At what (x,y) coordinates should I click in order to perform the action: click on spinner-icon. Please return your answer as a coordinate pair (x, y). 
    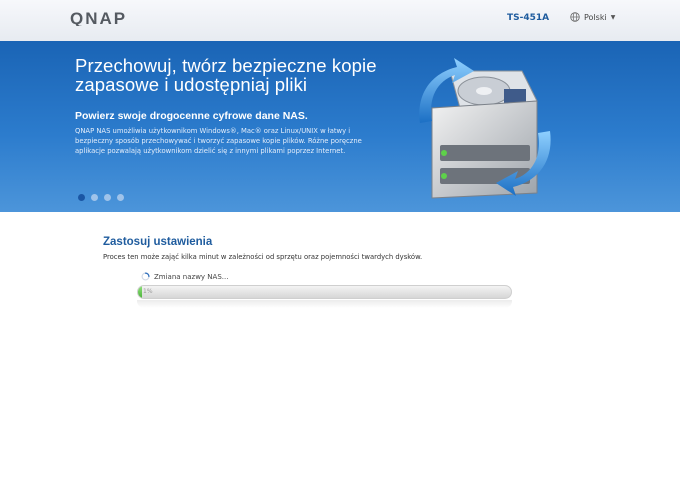
    Looking at the image, I should click on (145, 276).